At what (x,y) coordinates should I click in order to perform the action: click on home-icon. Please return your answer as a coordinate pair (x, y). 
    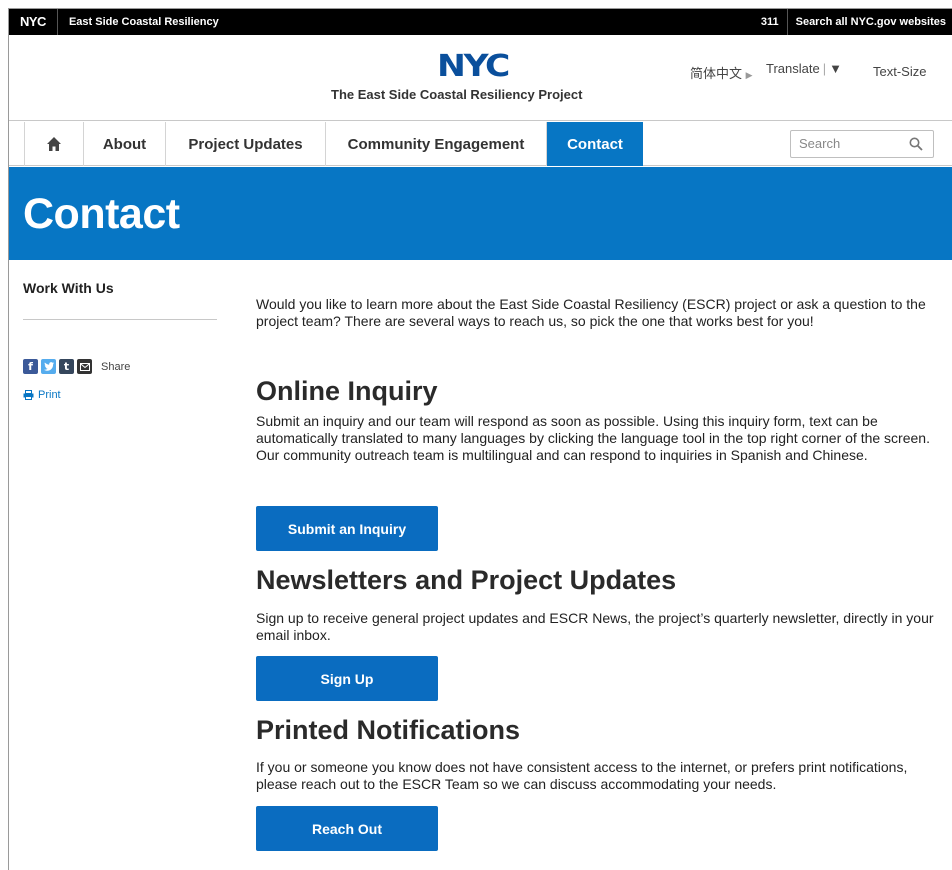
    Looking at the image, I should click on (54, 144).